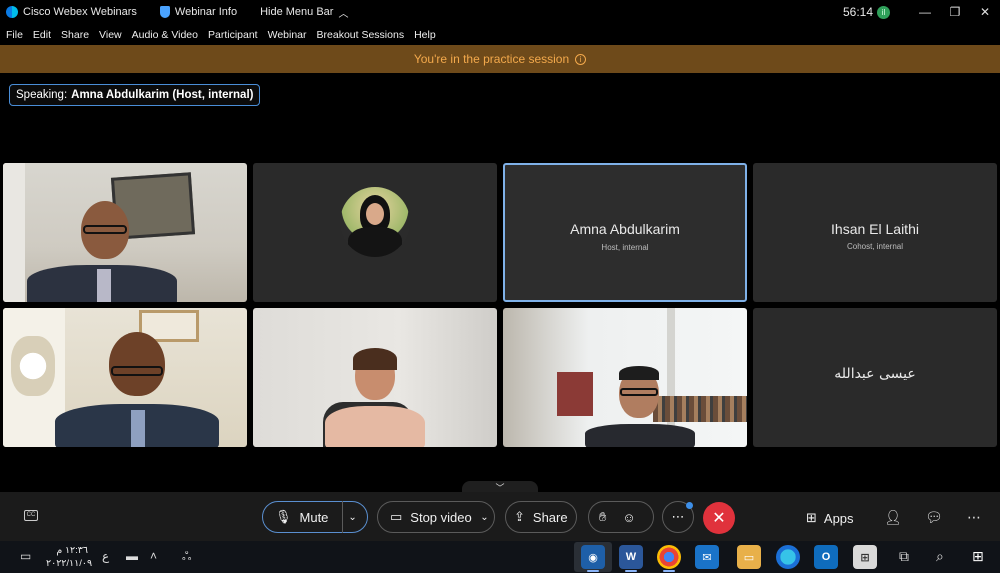 Image resolution: width=1000 pixels, height=573 pixels. What do you see at coordinates (904, 556) in the screenshot?
I see `task-view-icon: ⧉` at bounding box center [904, 556].